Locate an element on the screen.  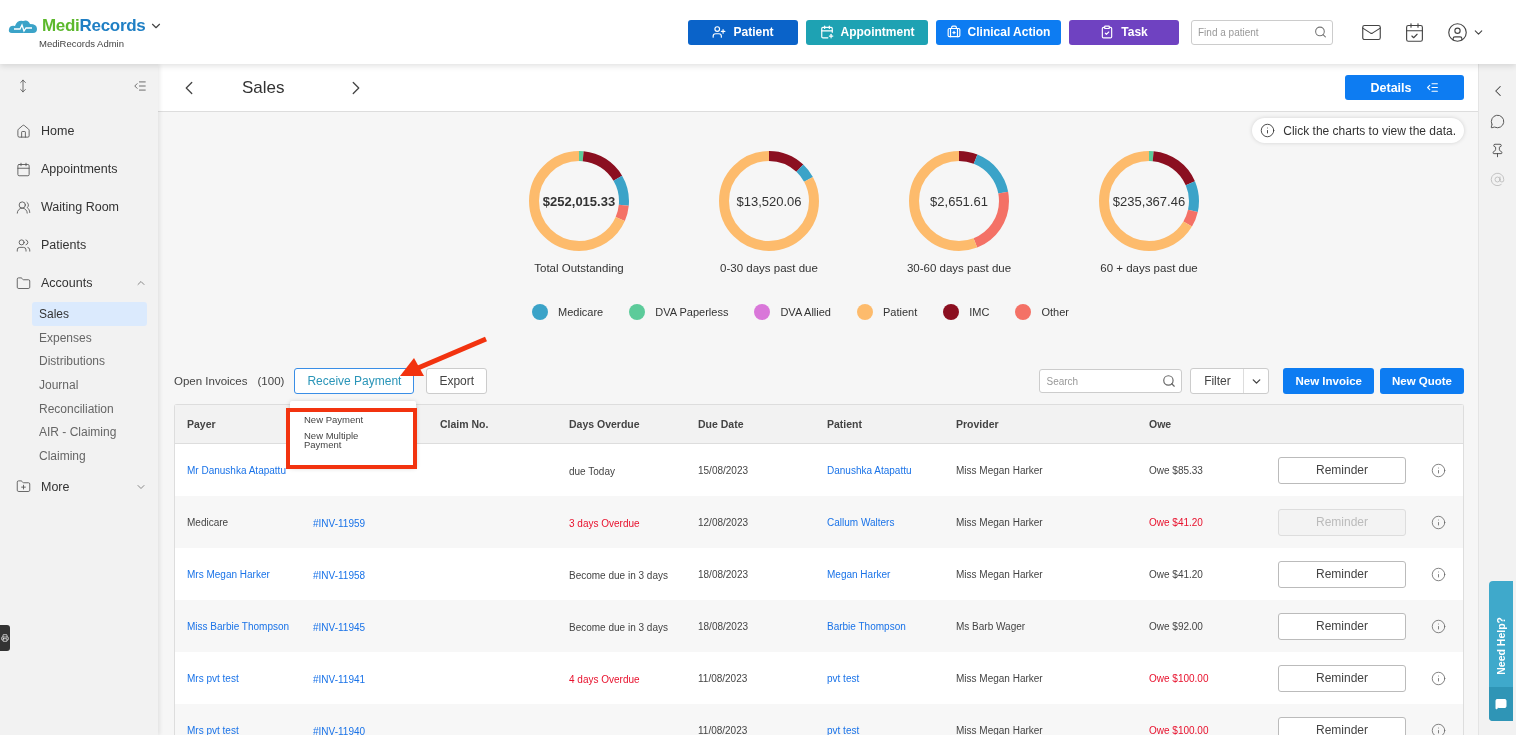
nav-item: Accounts is located at coordinates (80, 283).